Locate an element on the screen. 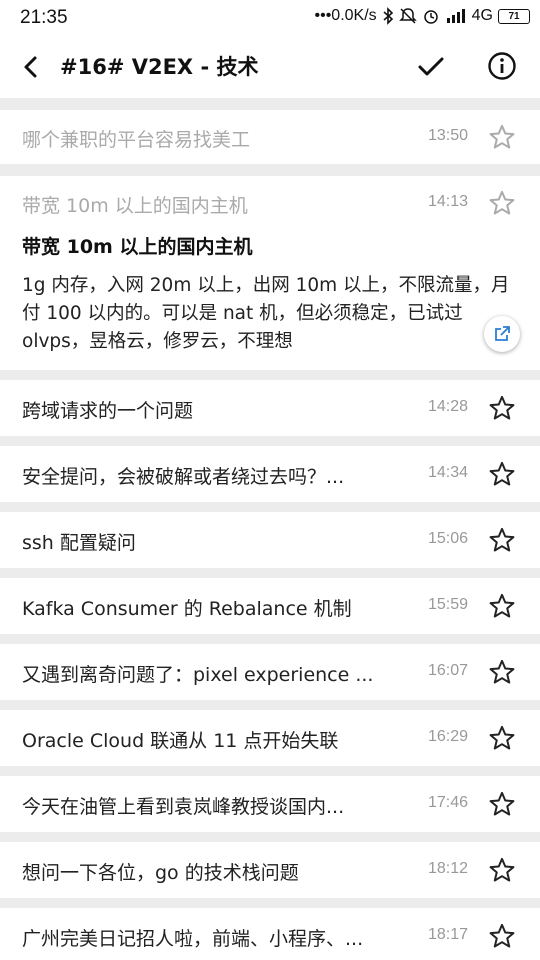 The width and height of the screenshot is (540, 960). topic-time: 16:07 is located at coordinates (448, 670).